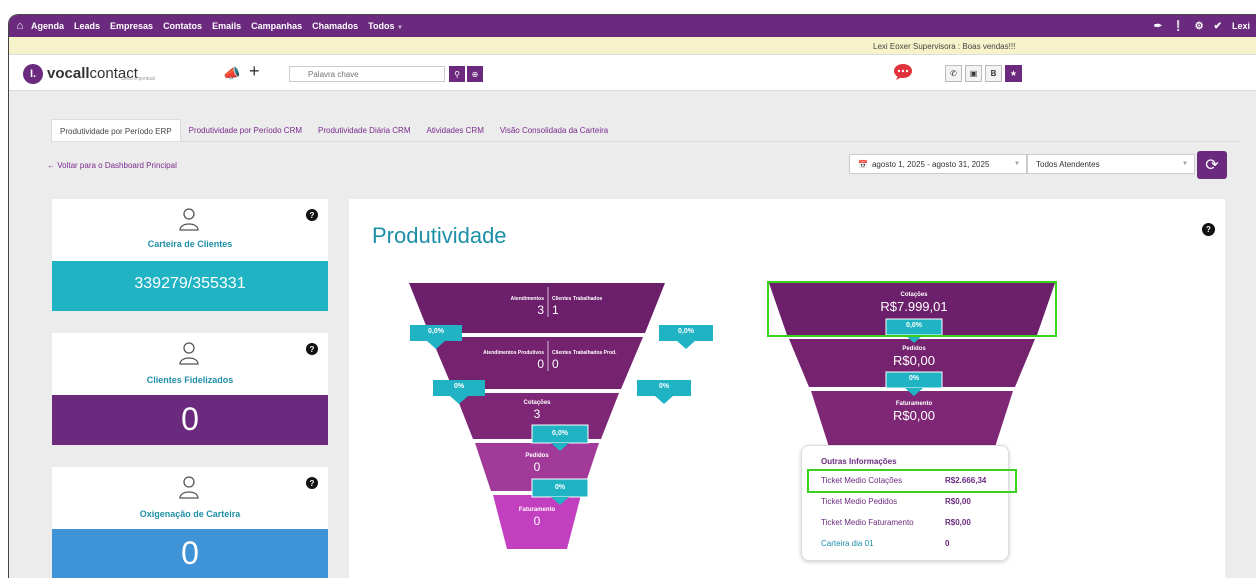 The image size is (1256, 578). What do you see at coordinates (68, 73) in the screenshot?
I see `logo-bold: vocall` at bounding box center [68, 73].